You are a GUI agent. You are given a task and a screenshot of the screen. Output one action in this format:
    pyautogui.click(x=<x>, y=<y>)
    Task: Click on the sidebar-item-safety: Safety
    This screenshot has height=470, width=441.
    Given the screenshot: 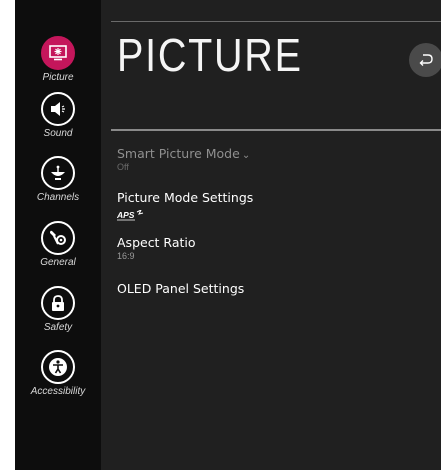 What is the action you would take?
    pyautogui.click(x=58, y=309)
    